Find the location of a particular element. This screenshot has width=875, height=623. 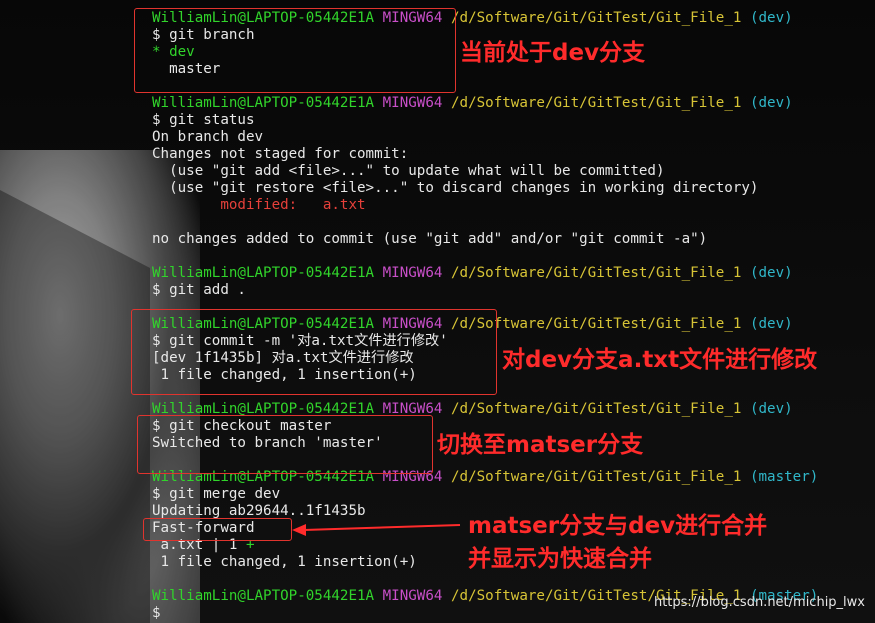

highlight-box-fast-forward is located at coordinates (217, 529).